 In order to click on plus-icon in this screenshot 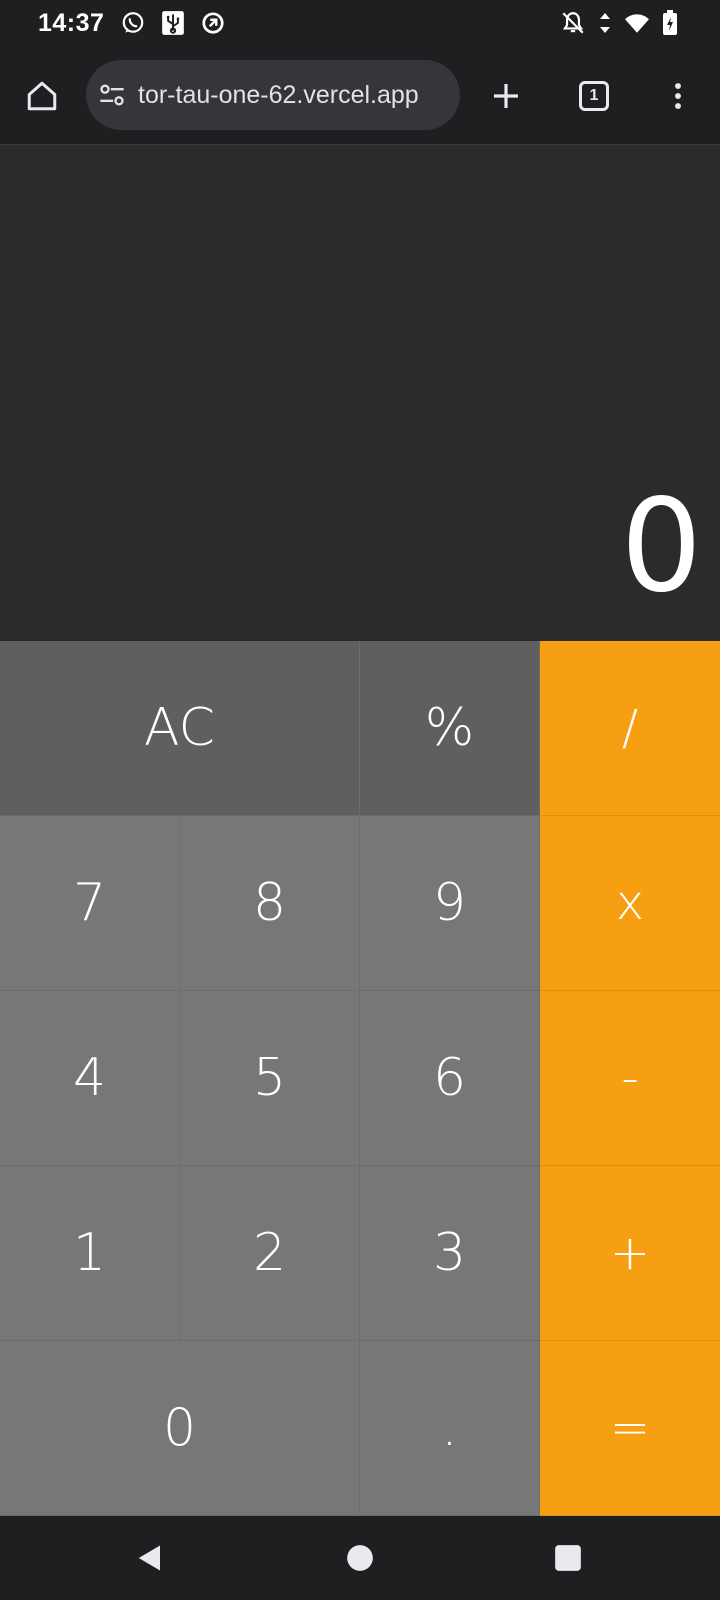, I will do `click(506, 96)`.